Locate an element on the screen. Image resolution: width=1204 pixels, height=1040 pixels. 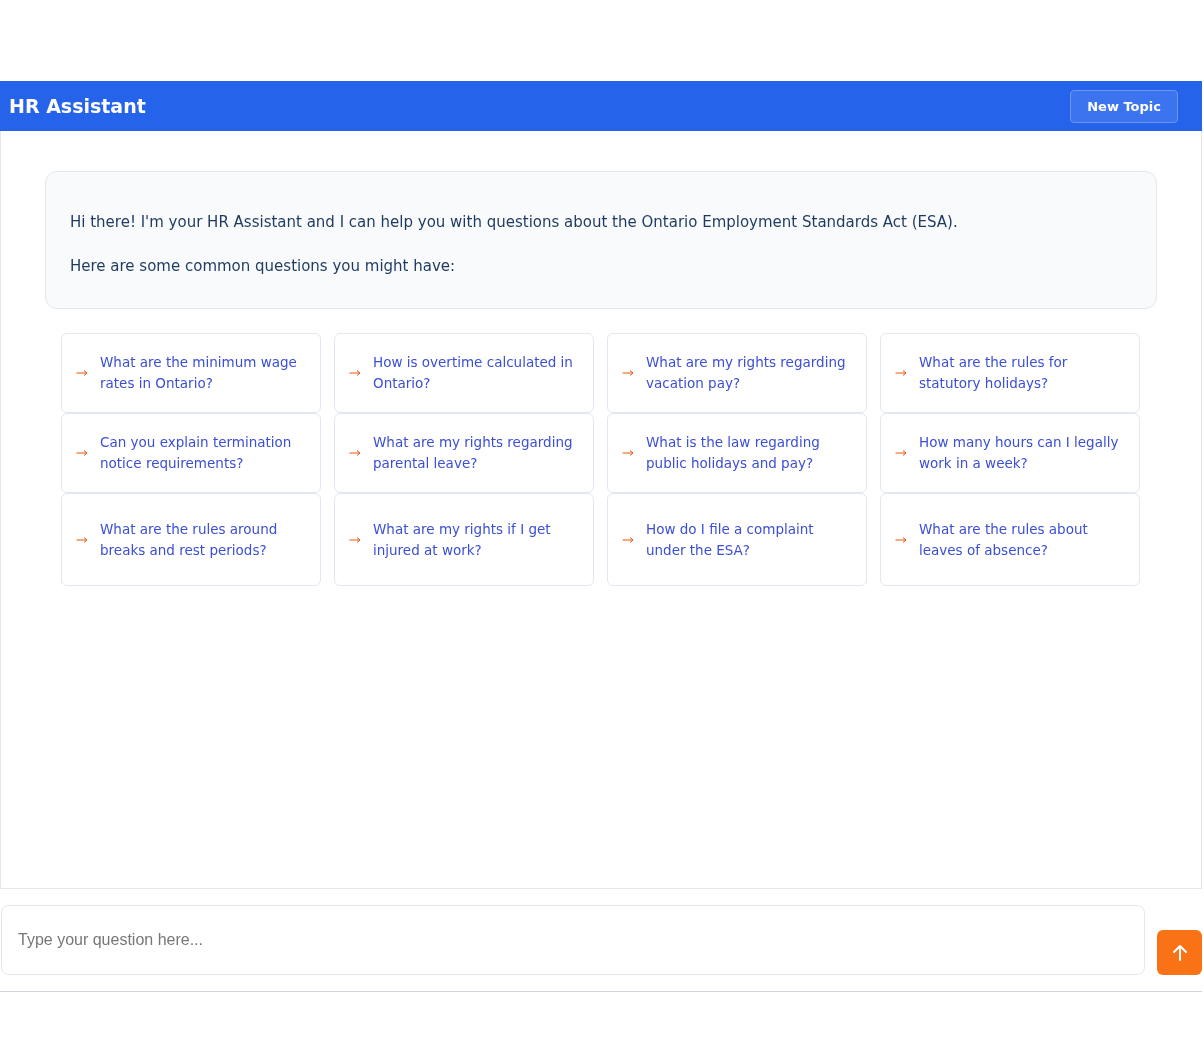
suggested-question: What are my rights regarding vacation pay? is located at coordinates (737, 373).